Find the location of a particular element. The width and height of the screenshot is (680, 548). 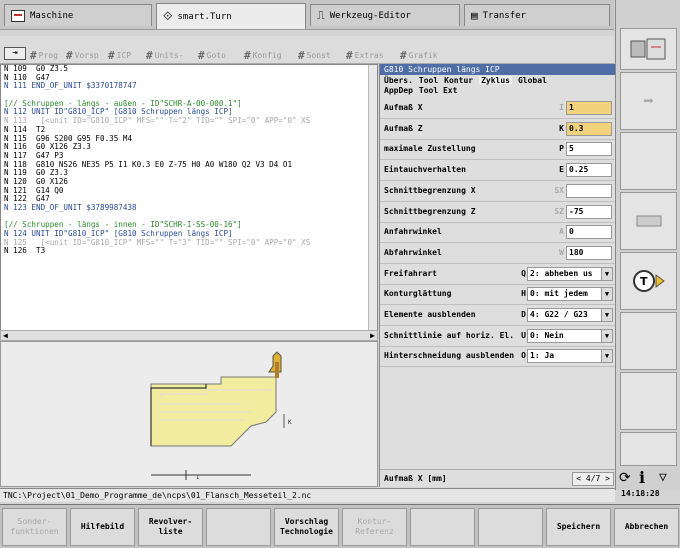

param-value: 2: abheben us is located at coordinates (561, 273).